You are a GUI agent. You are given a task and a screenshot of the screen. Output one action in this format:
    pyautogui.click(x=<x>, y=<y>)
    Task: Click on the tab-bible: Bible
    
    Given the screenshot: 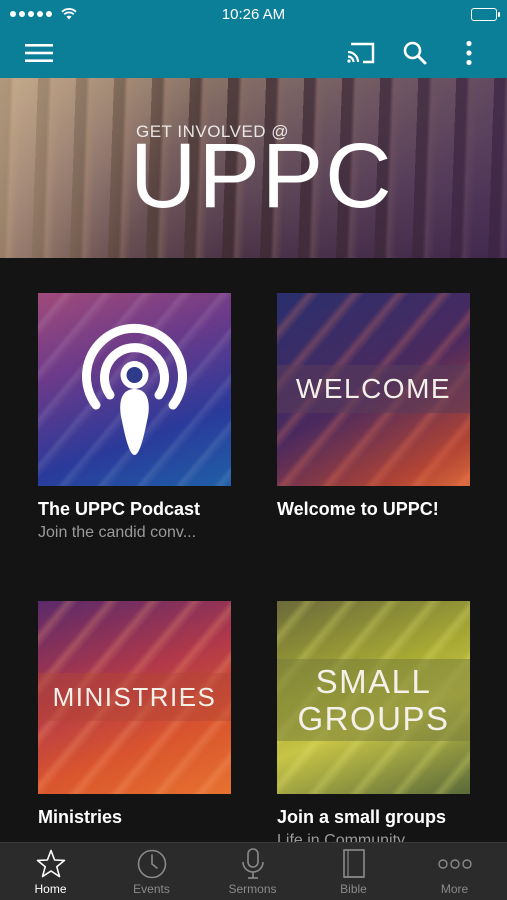 What is the action you would take?
    pyautogui.click(x=353, y=871)
    